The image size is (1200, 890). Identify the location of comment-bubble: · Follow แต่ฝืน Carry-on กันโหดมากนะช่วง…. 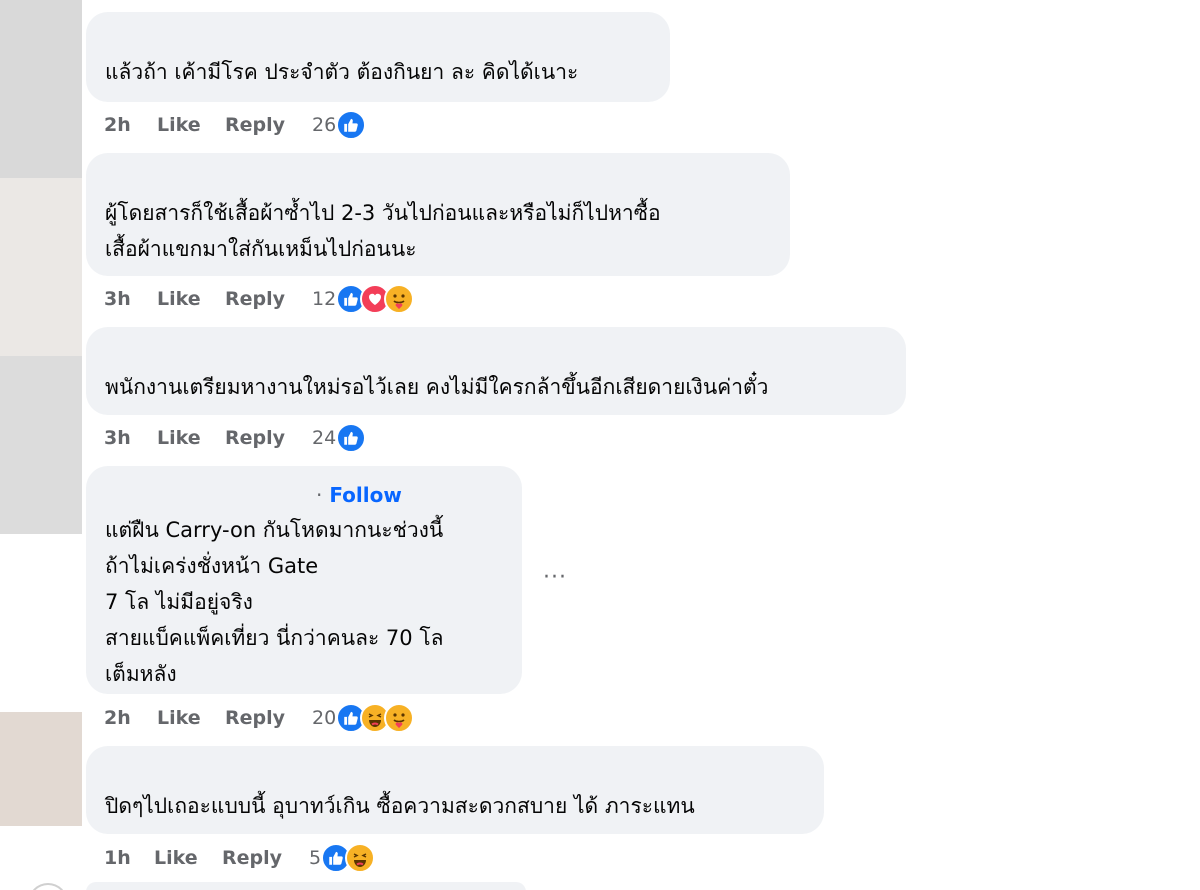
(304, 580).